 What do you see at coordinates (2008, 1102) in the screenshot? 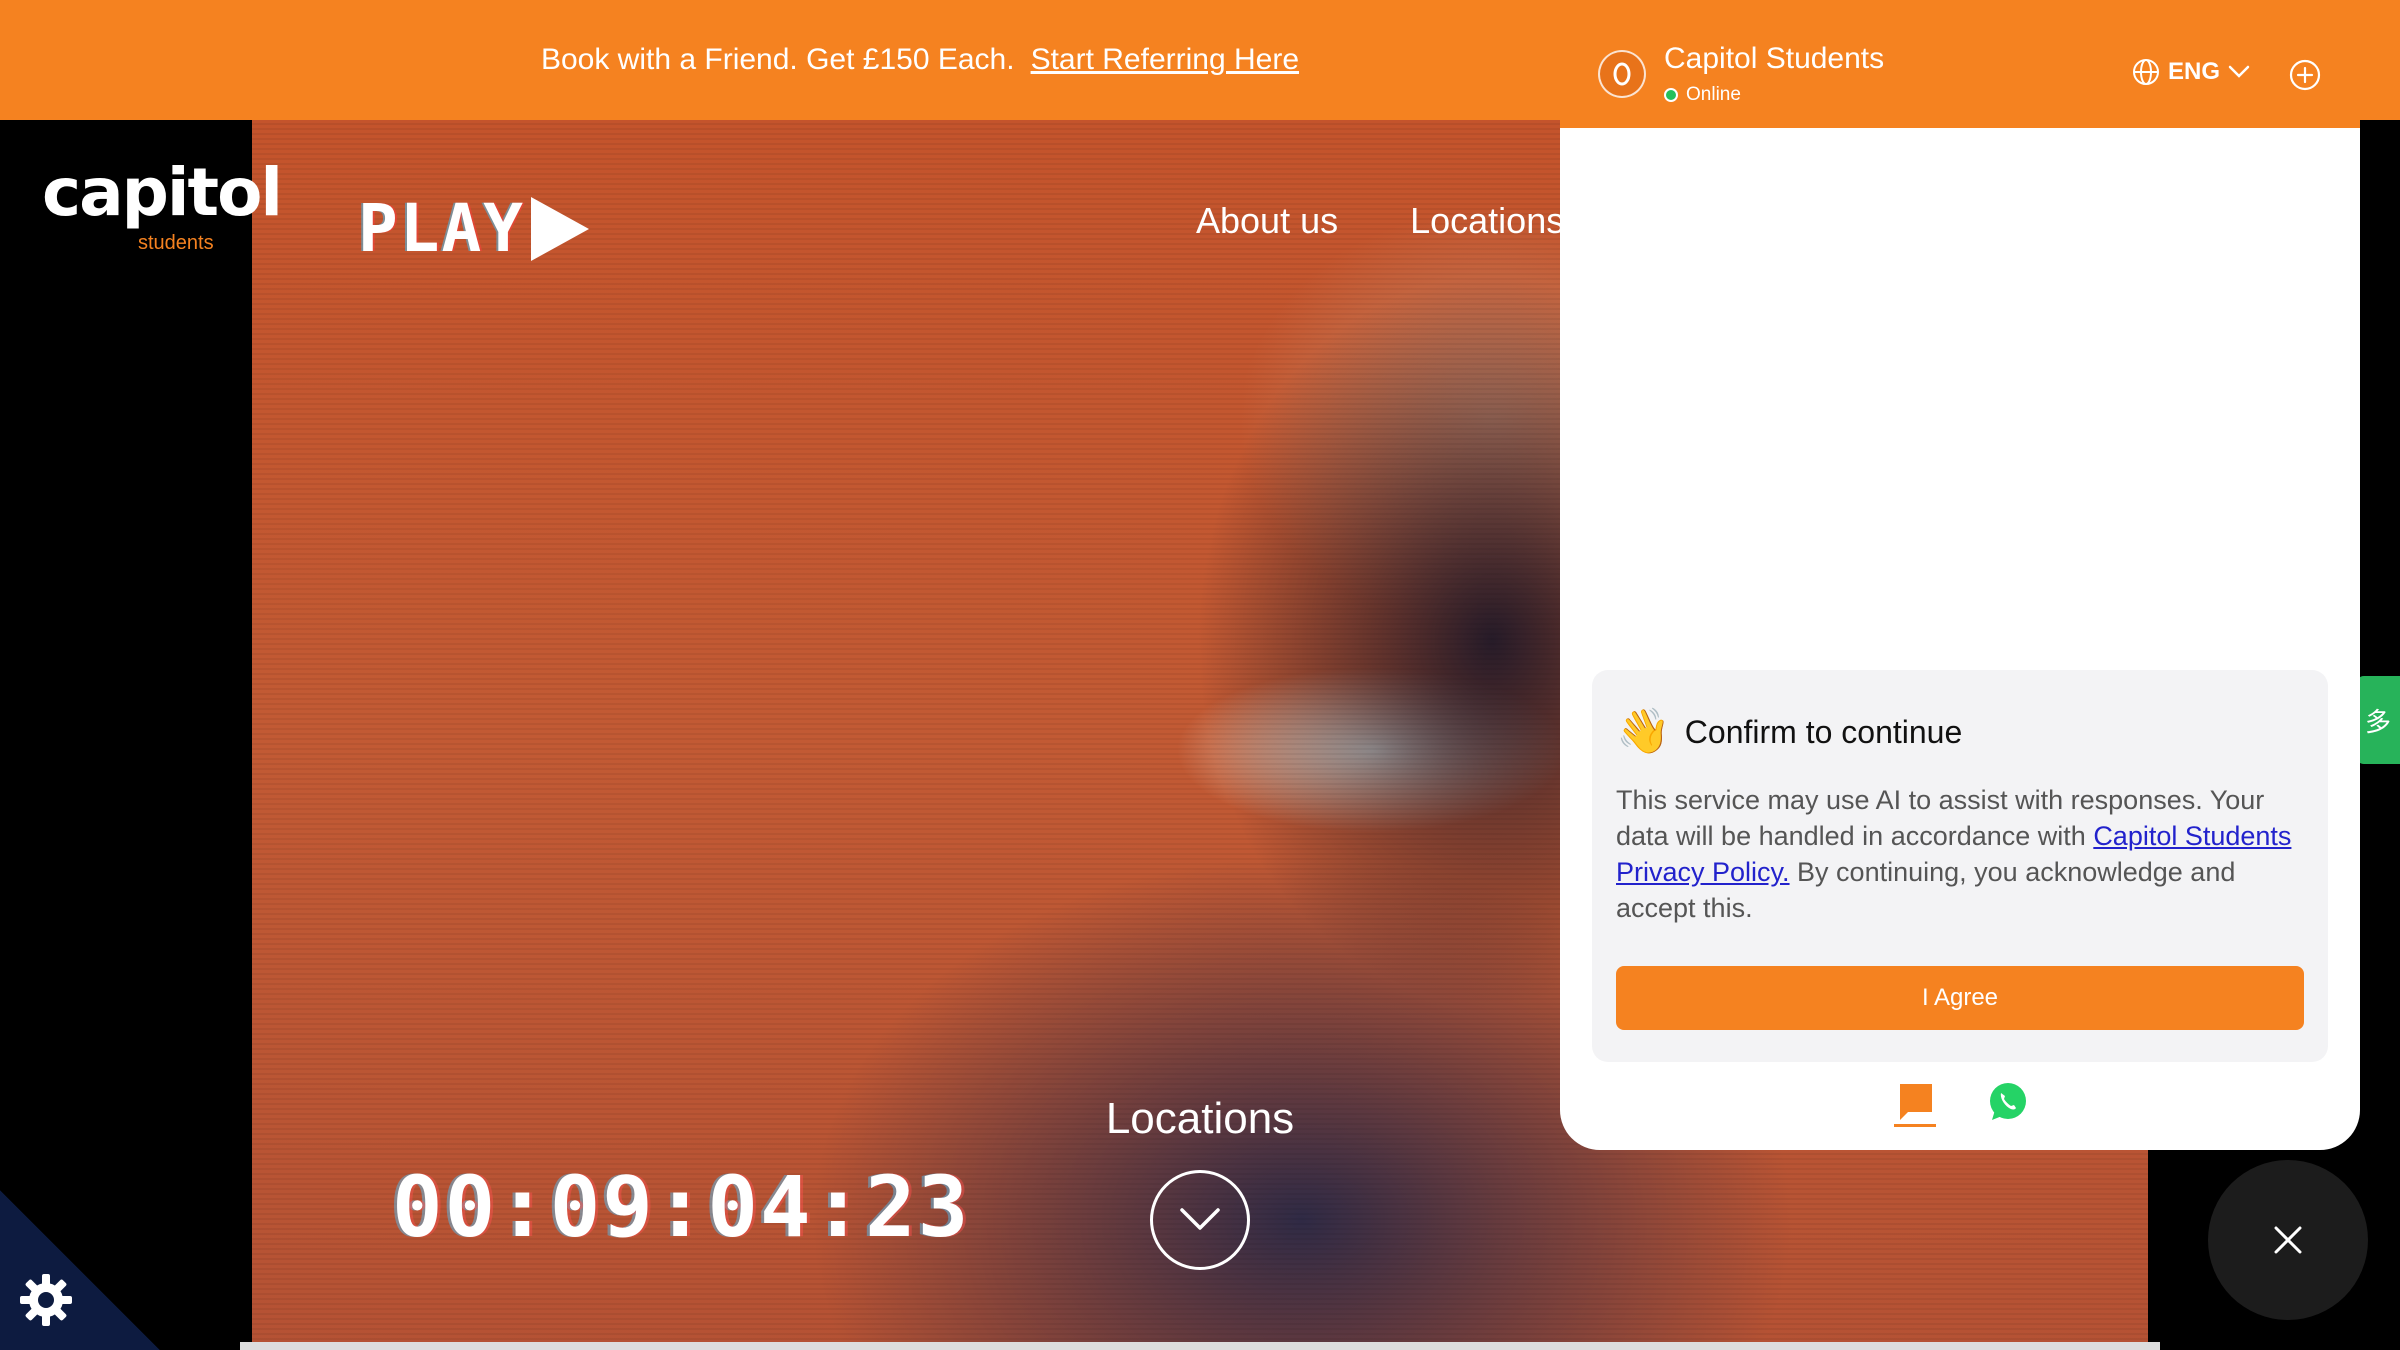
I see `whatsapp-icon` at bounding box center [2008, 1102].